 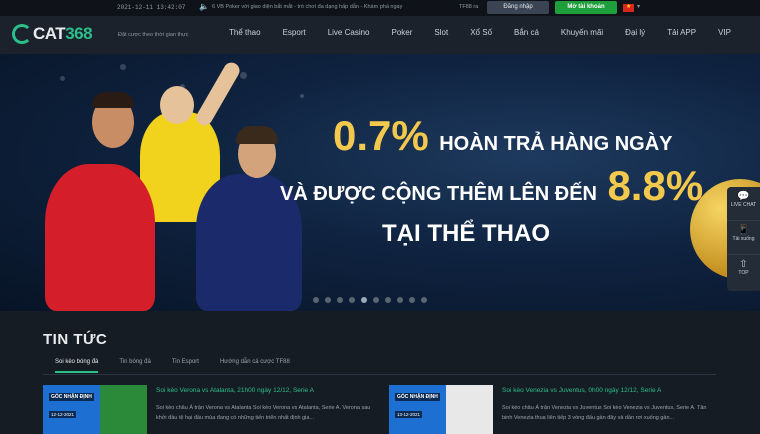 I want to click on nav-item-poker: Poker, so click(x=402, y=32).